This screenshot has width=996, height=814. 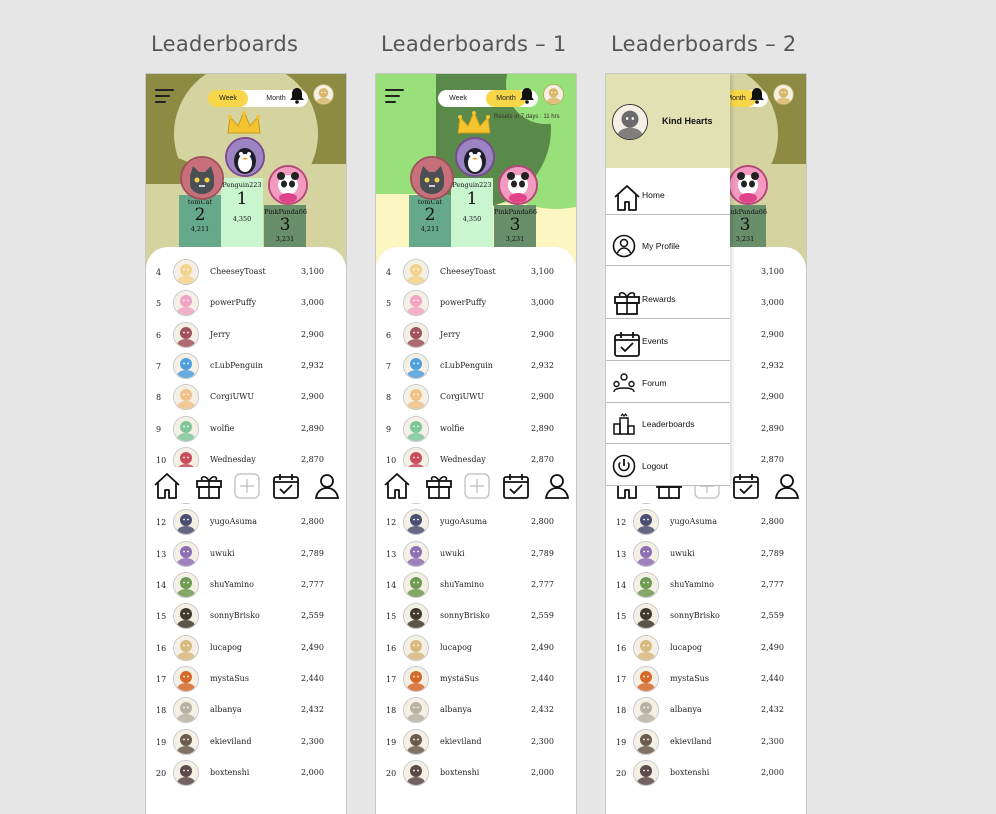 What do you see at coordinates (624, 248) in the screenshot?
I see `profile-icon` at bounding box center [624, 248].